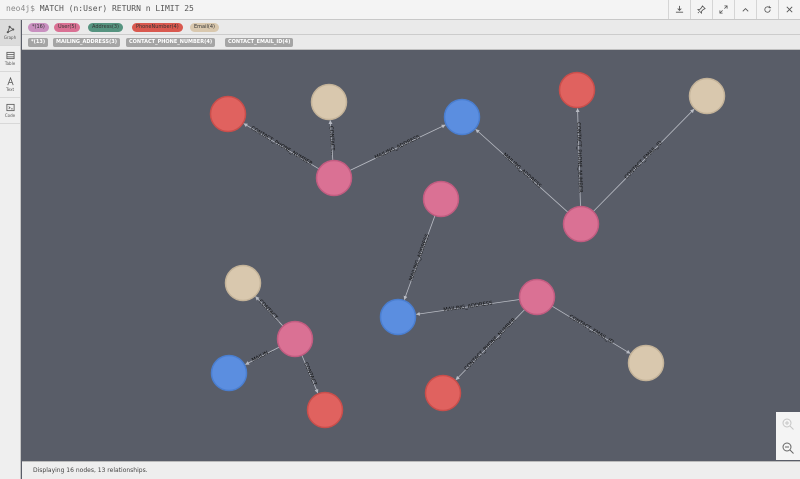  I want to click on legend-email: Email(4), so click(204, 27).